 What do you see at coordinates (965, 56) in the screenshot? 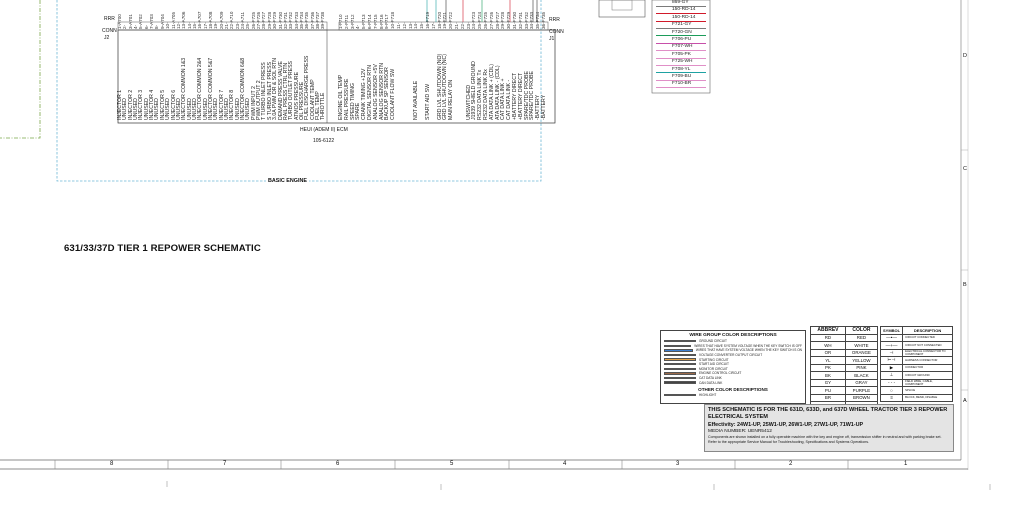
I see `zone-letter-d: D` at bounding box center [965, 56].